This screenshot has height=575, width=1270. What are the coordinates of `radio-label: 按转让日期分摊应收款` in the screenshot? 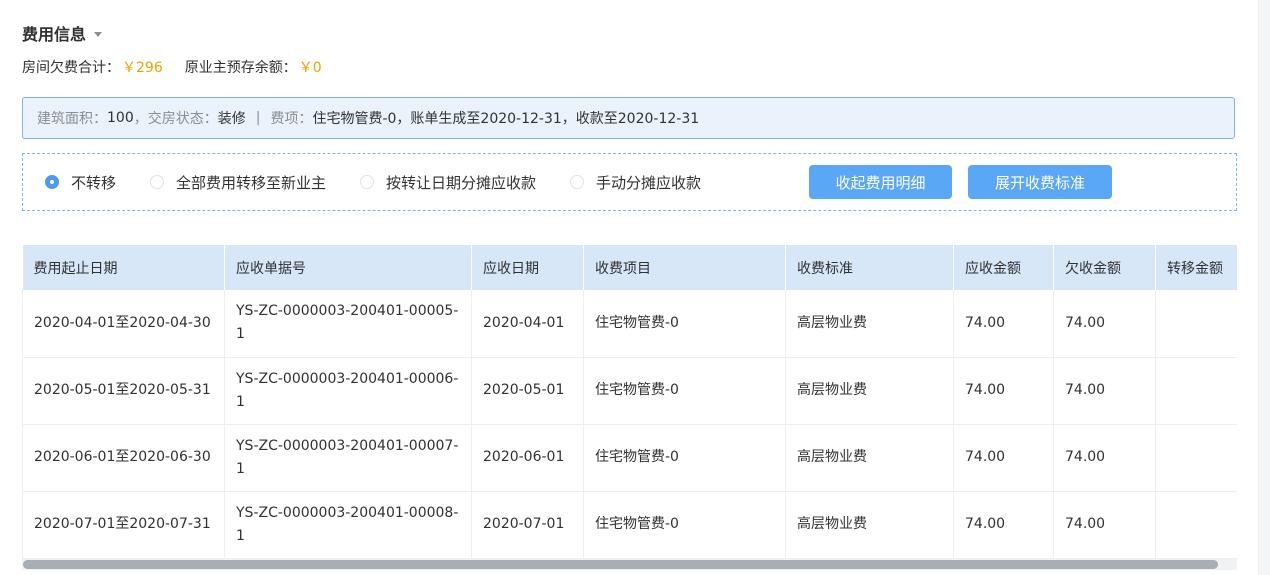 It's located at (461, 182).